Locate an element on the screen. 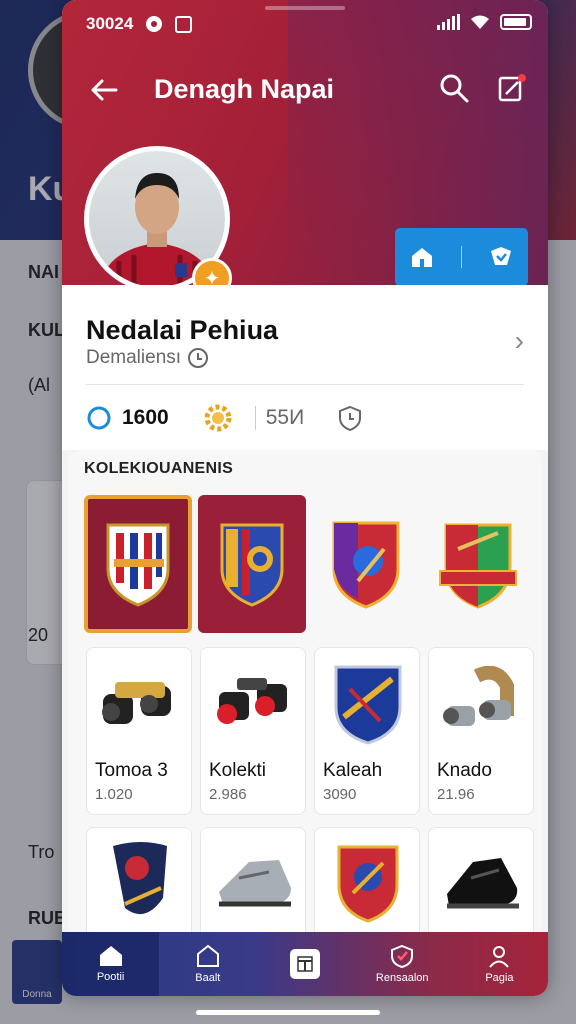 This screenshot has width=576, height=1024. wifi-icon is located at coordinates (480, 22).